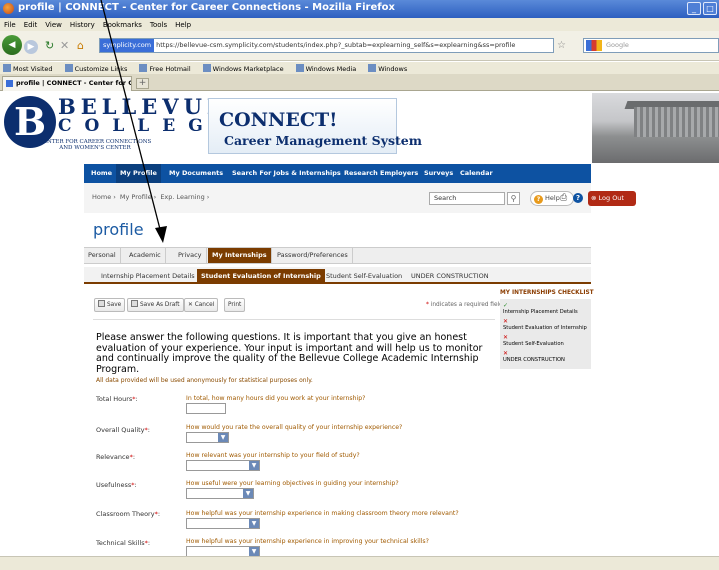 The image size is (719, 570). What do you see at coordinates (694, 8) in the screenshot?
I see `minimize-button: _` at bounding box center [694, 8].